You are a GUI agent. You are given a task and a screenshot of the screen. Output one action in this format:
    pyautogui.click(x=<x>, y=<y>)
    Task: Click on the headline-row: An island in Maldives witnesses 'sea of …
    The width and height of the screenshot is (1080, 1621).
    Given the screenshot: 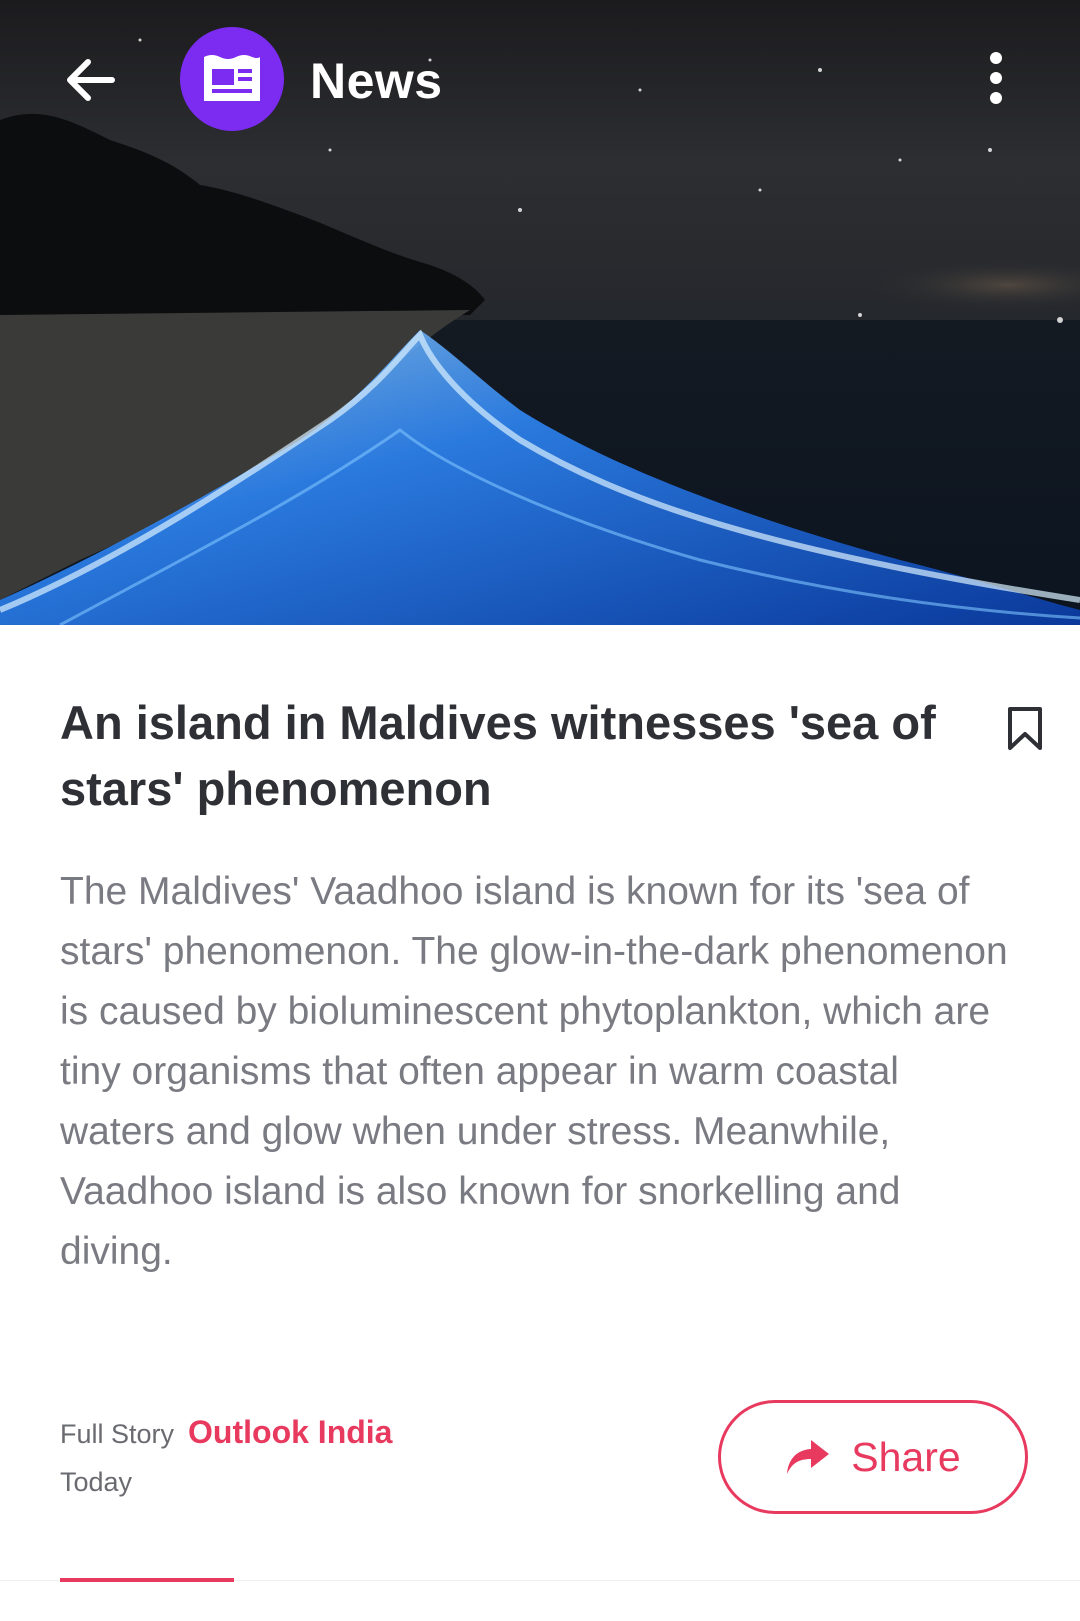 What is the action you would take?
    pyautogui.click(x=555, y=756)
    